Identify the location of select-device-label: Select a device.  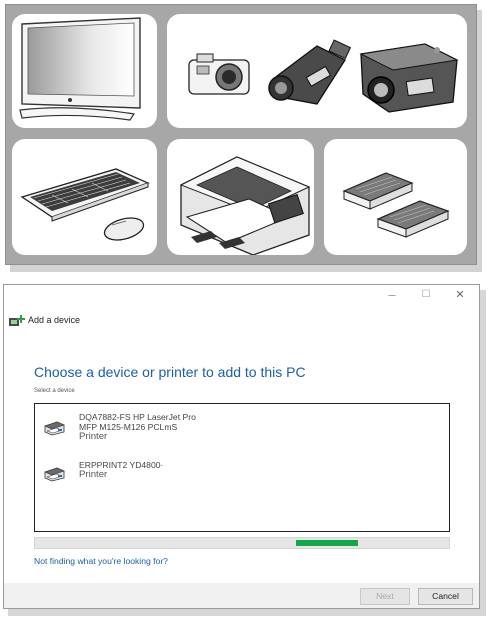
(54, 391).